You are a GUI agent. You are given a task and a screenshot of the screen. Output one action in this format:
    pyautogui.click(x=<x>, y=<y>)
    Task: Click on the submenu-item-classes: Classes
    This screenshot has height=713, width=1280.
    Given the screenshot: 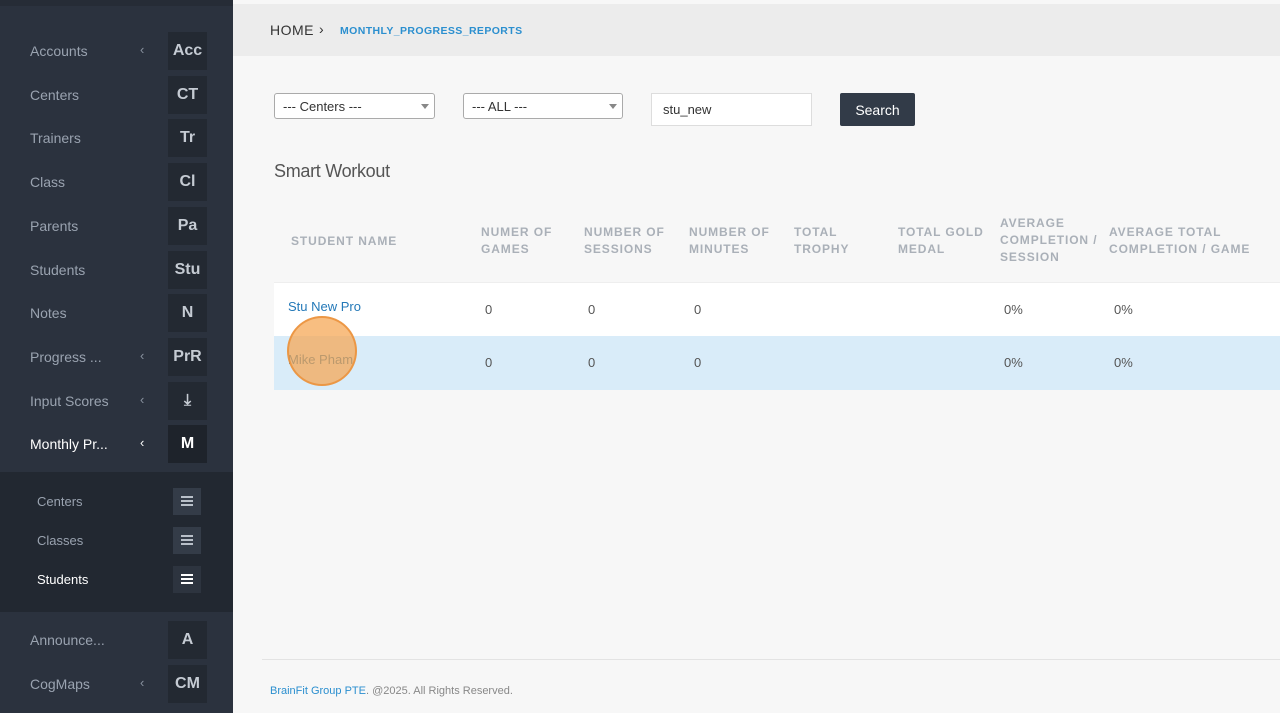 What is the action you would take?
    pyautogui.click(x=116, y=541)
    